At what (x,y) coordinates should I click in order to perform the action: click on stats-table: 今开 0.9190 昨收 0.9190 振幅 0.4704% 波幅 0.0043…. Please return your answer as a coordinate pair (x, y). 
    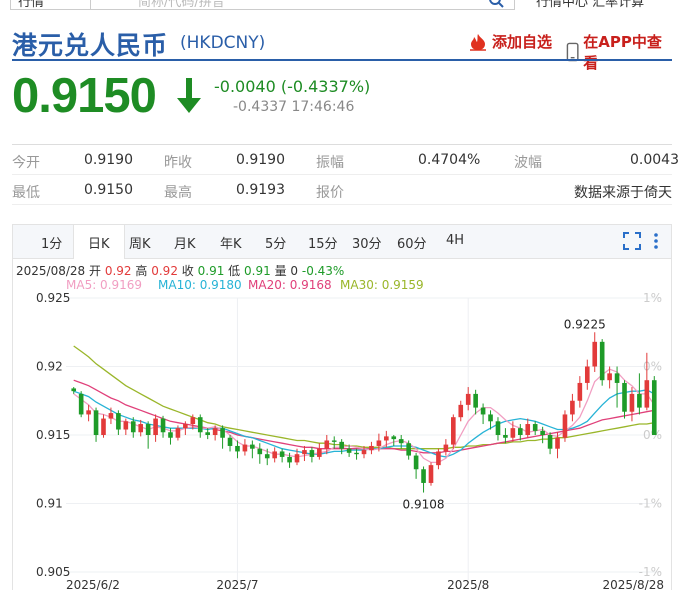
    Looking at the image, I should click on (345, 174).